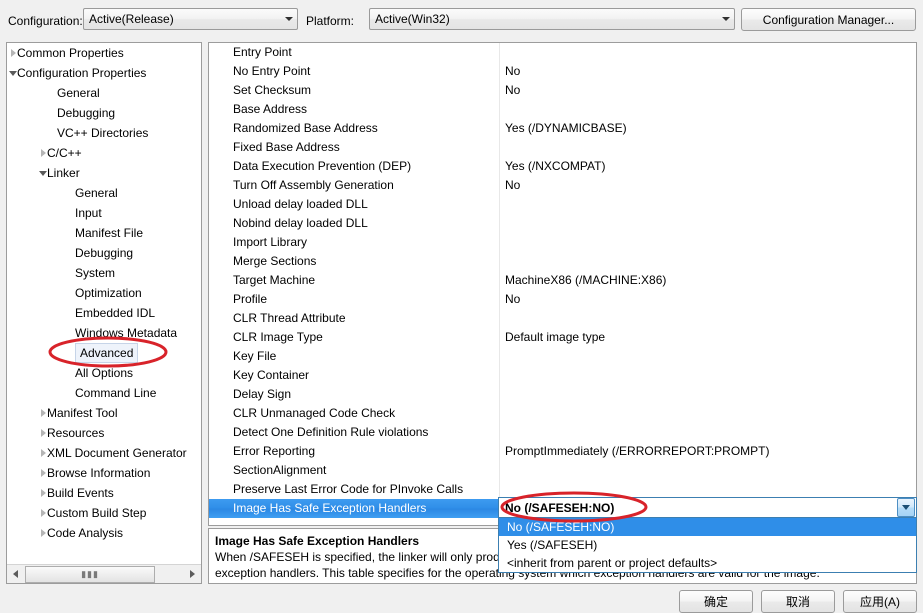  I want to click on apply-button: 应用(A), so click(880, 601).